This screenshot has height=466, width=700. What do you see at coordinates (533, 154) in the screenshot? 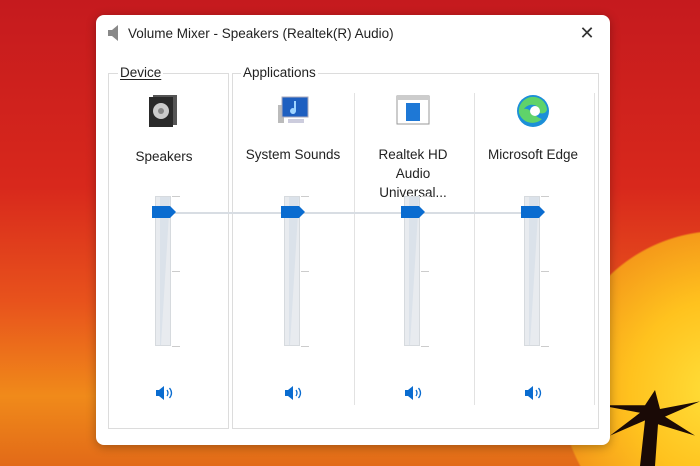
I see `app-name: Microsoft Edge` at bounding box center [533, 154].